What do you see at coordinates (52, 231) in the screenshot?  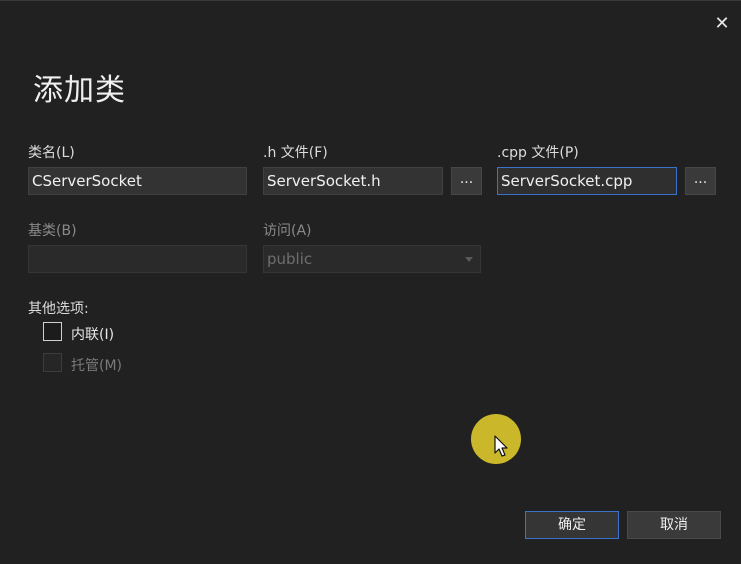 I see `base-class-label: 基类(B)` at bounding box center [52, 231].